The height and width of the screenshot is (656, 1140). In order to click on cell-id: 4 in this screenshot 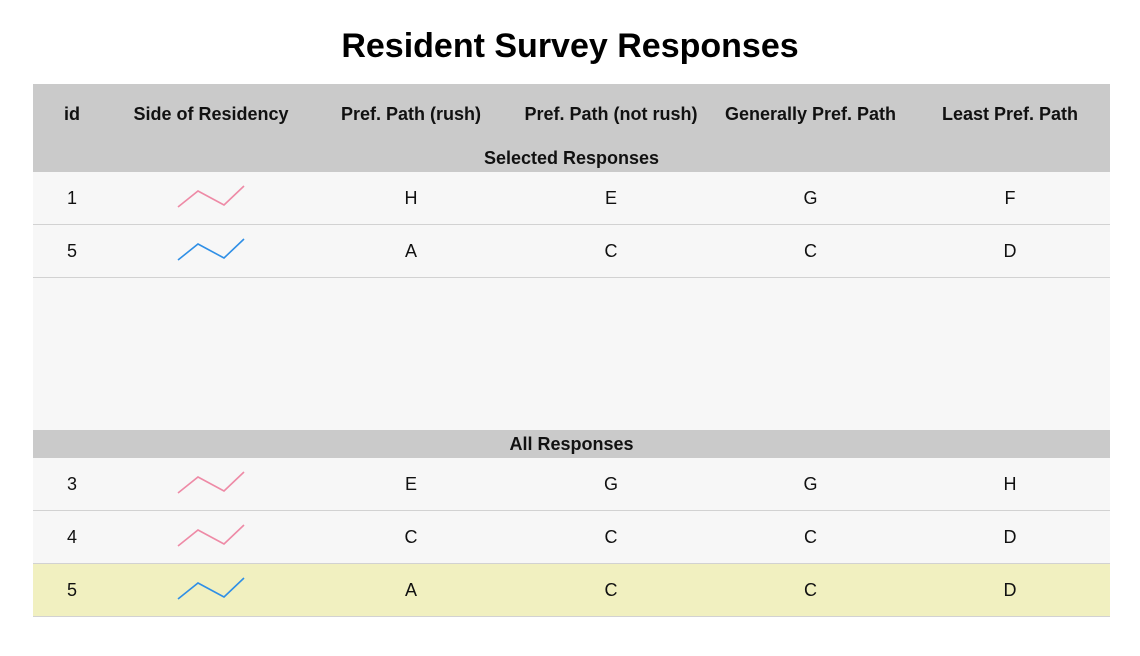, I will do `click(71, 536)`.